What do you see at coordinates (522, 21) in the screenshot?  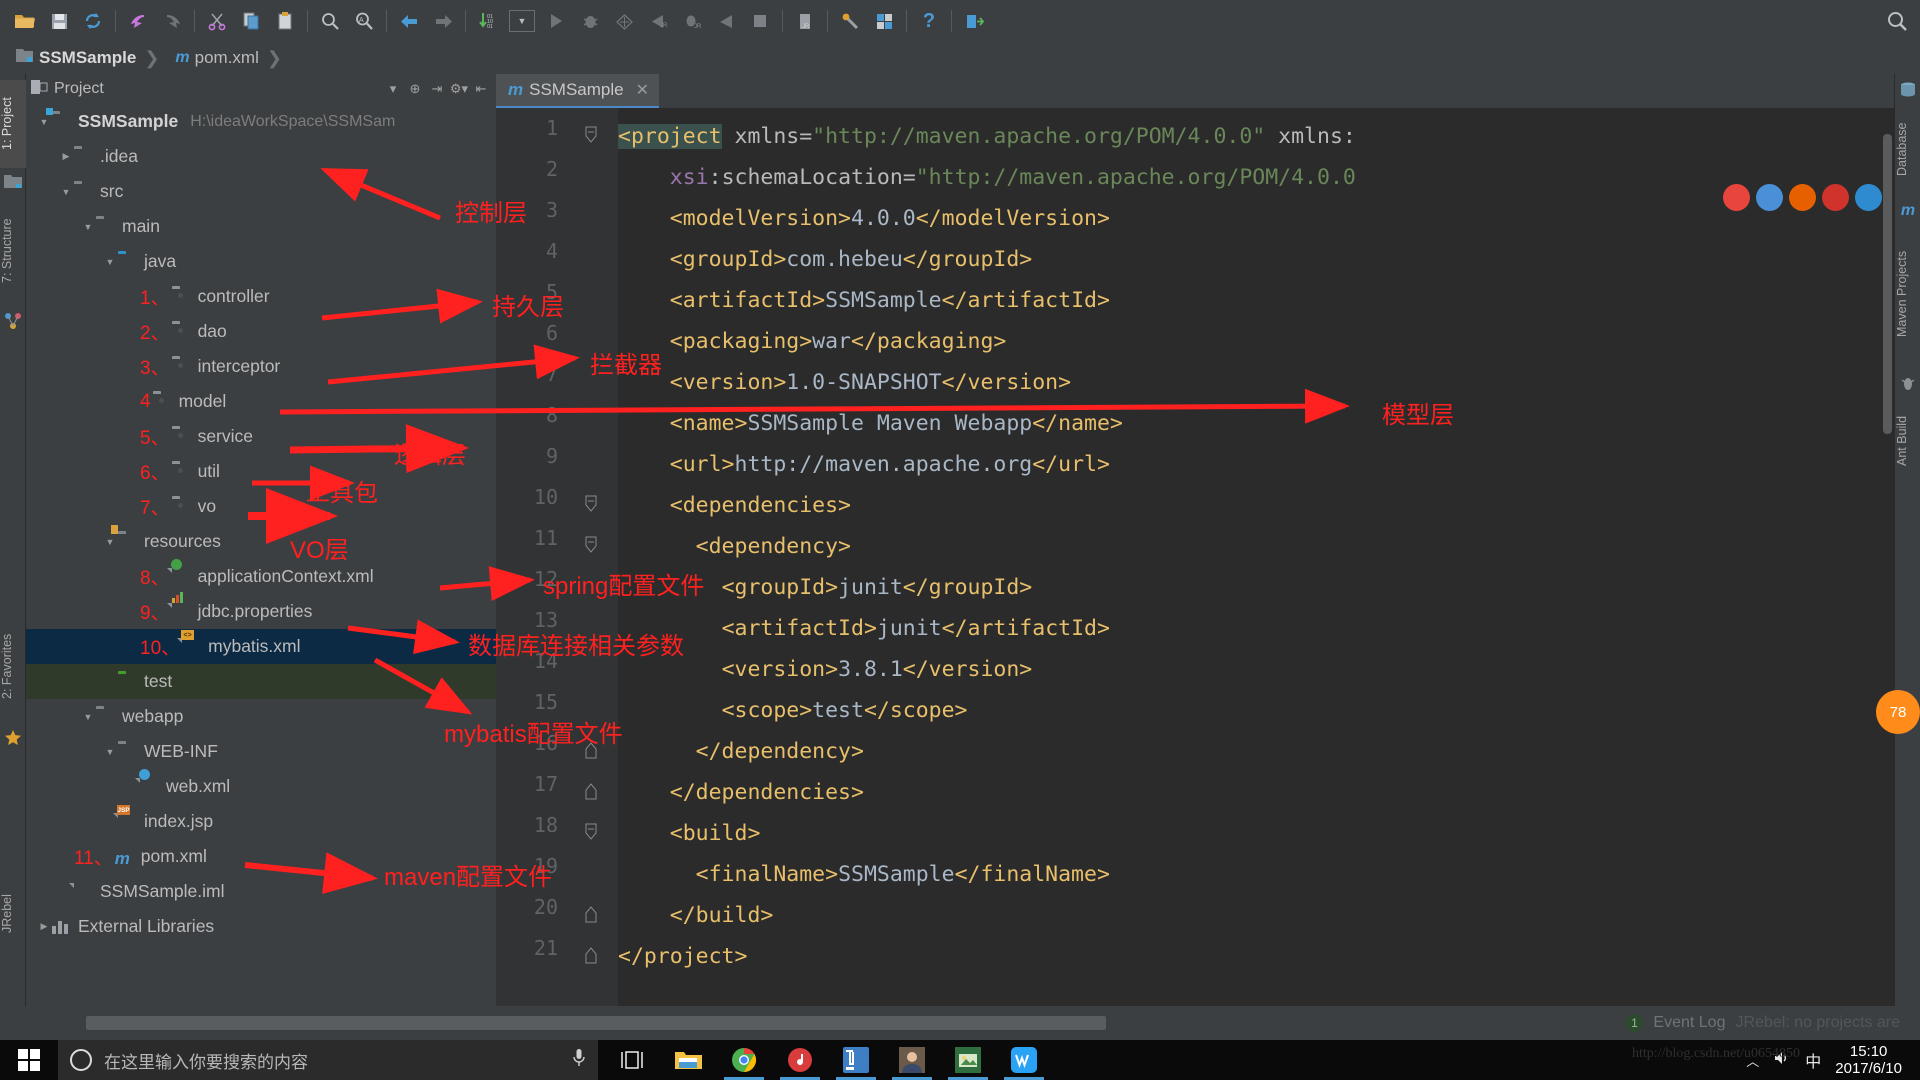 I see `run-configuration-dropdown: ▼` at bounding box center [522, 21].